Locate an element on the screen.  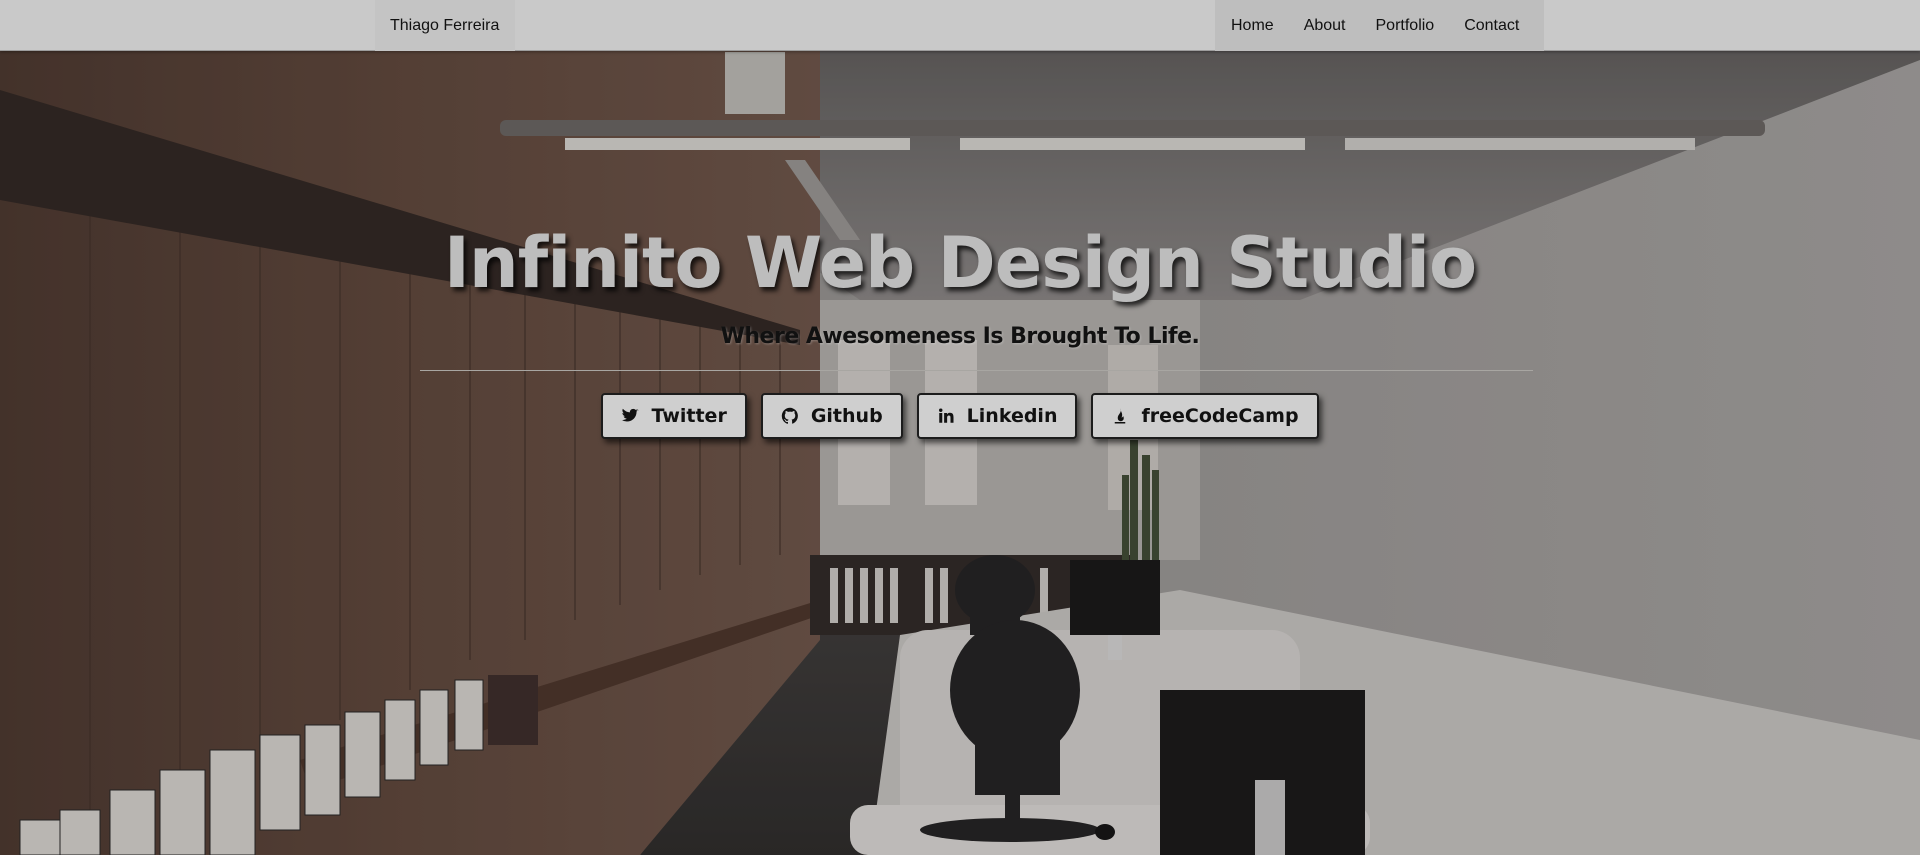
nav-link-home: Home is located at coordinates (1252, 26).